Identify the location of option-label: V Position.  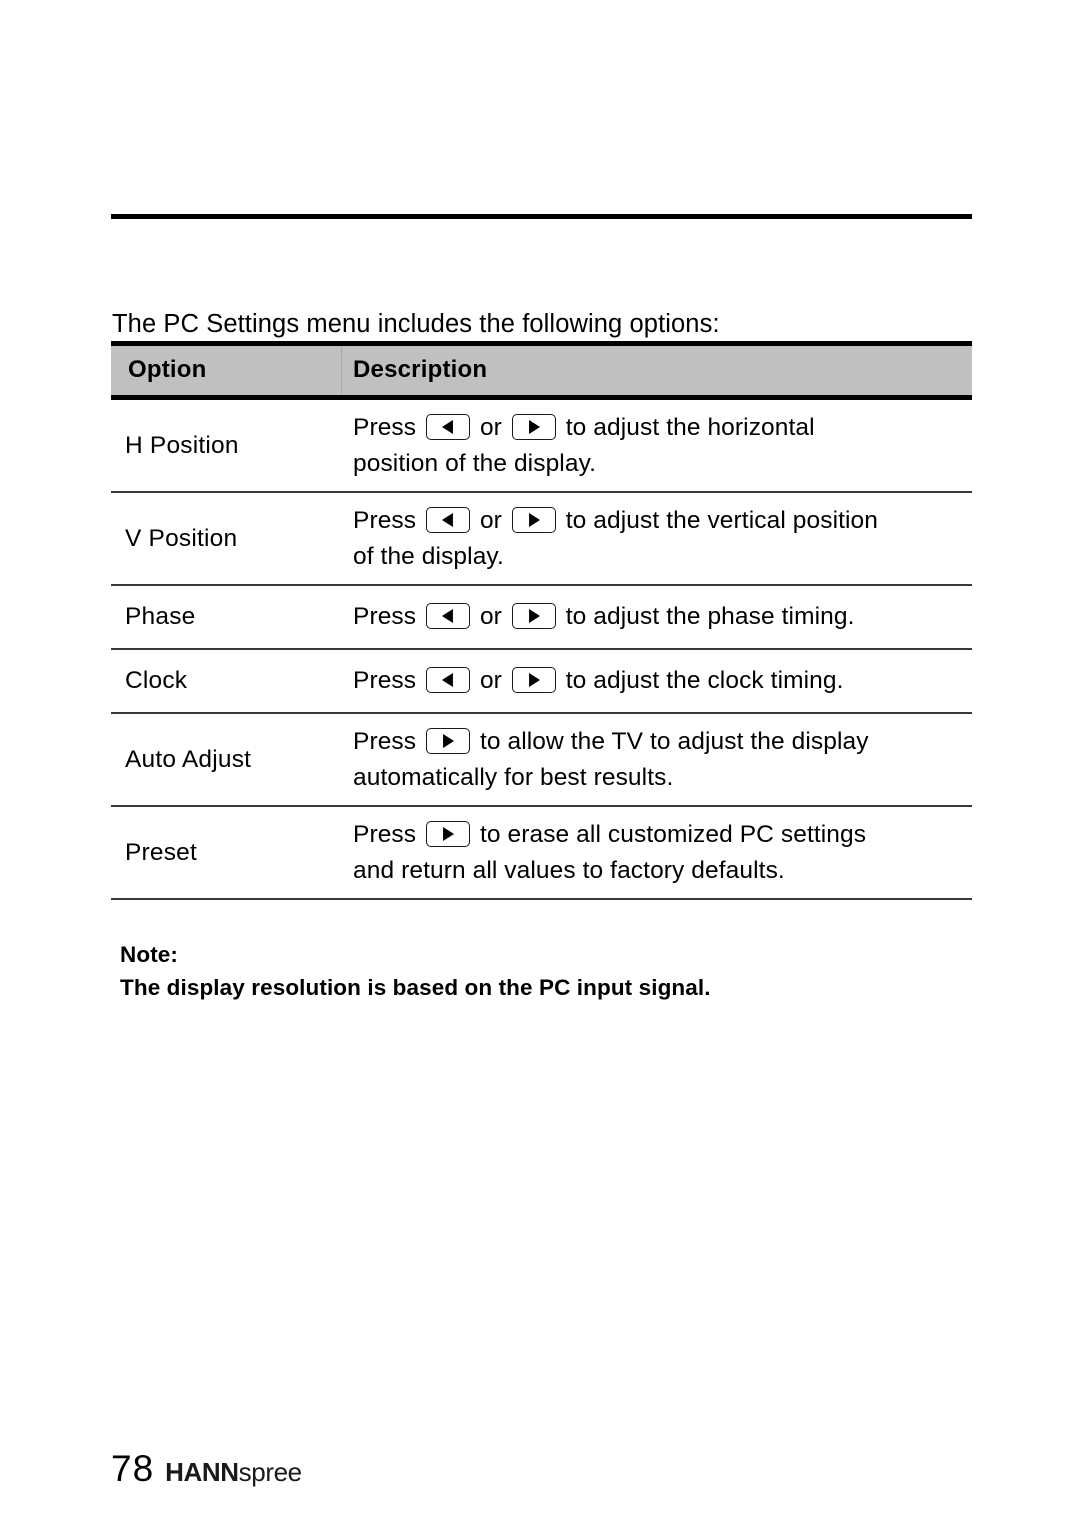
(181, 538).